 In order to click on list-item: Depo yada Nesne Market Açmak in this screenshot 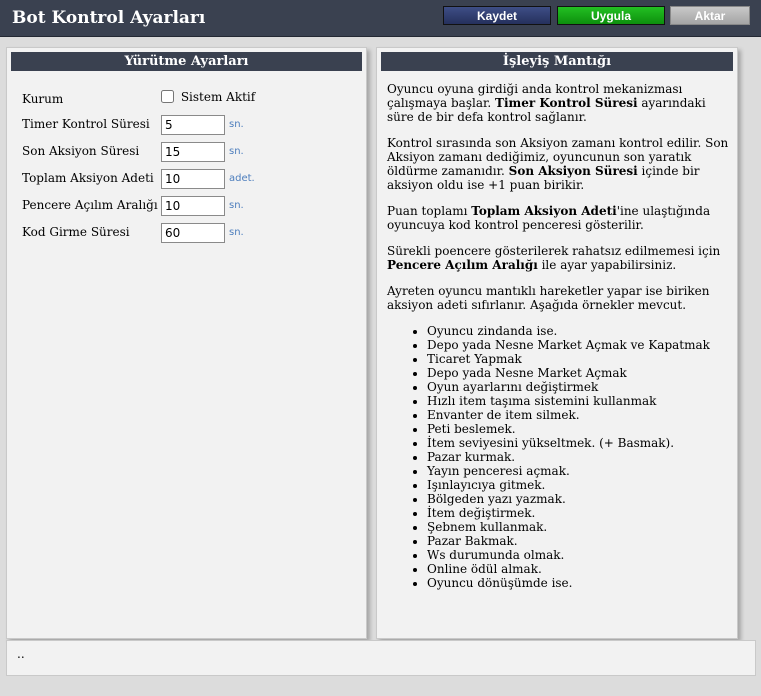, I will do `click(579, 373)`.